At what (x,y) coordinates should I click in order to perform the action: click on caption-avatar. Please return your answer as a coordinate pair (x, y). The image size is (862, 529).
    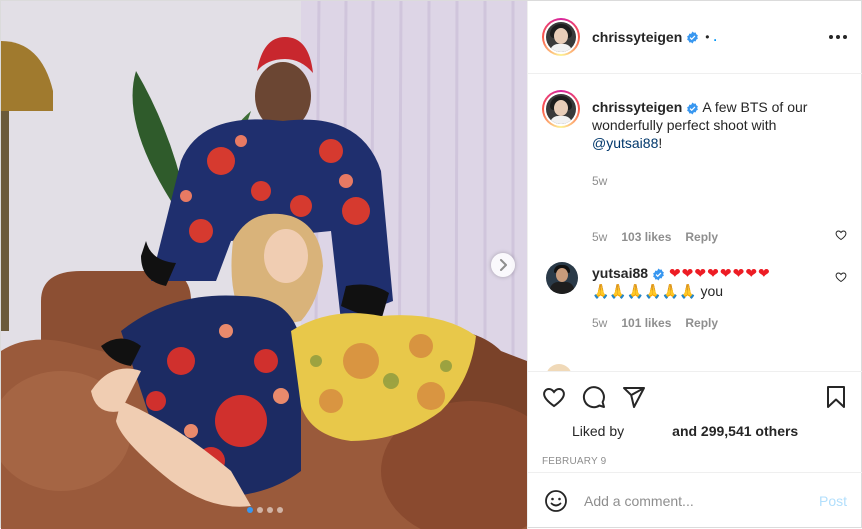
    Looking at the image, I should click on (561, 109).